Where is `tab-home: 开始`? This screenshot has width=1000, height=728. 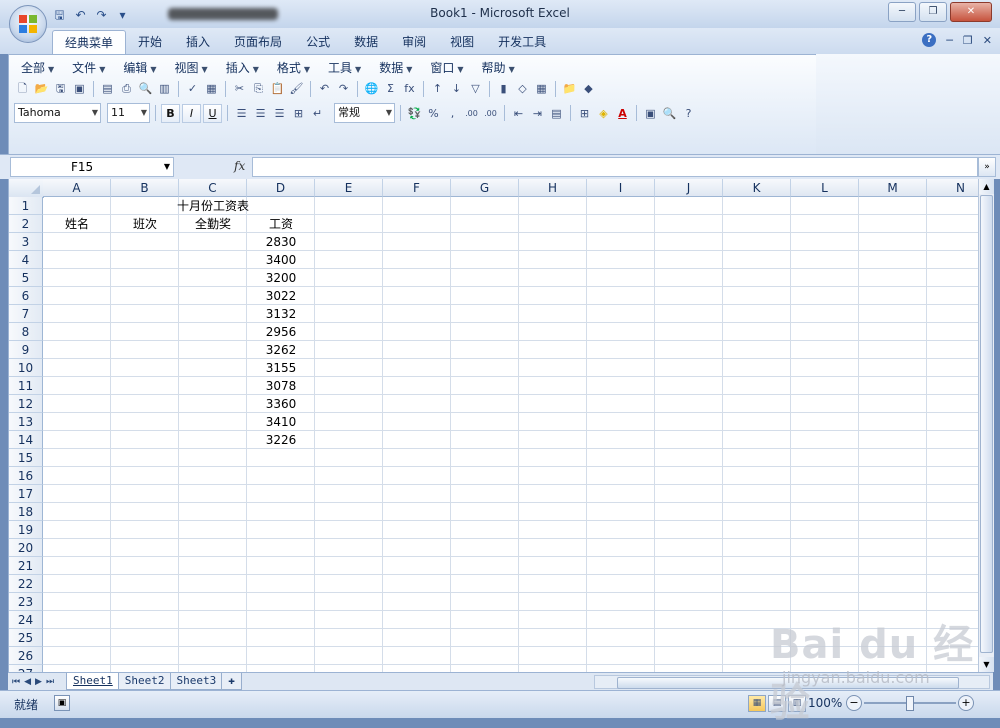
tab-home: 开始 is located at coordinates (150, 42).